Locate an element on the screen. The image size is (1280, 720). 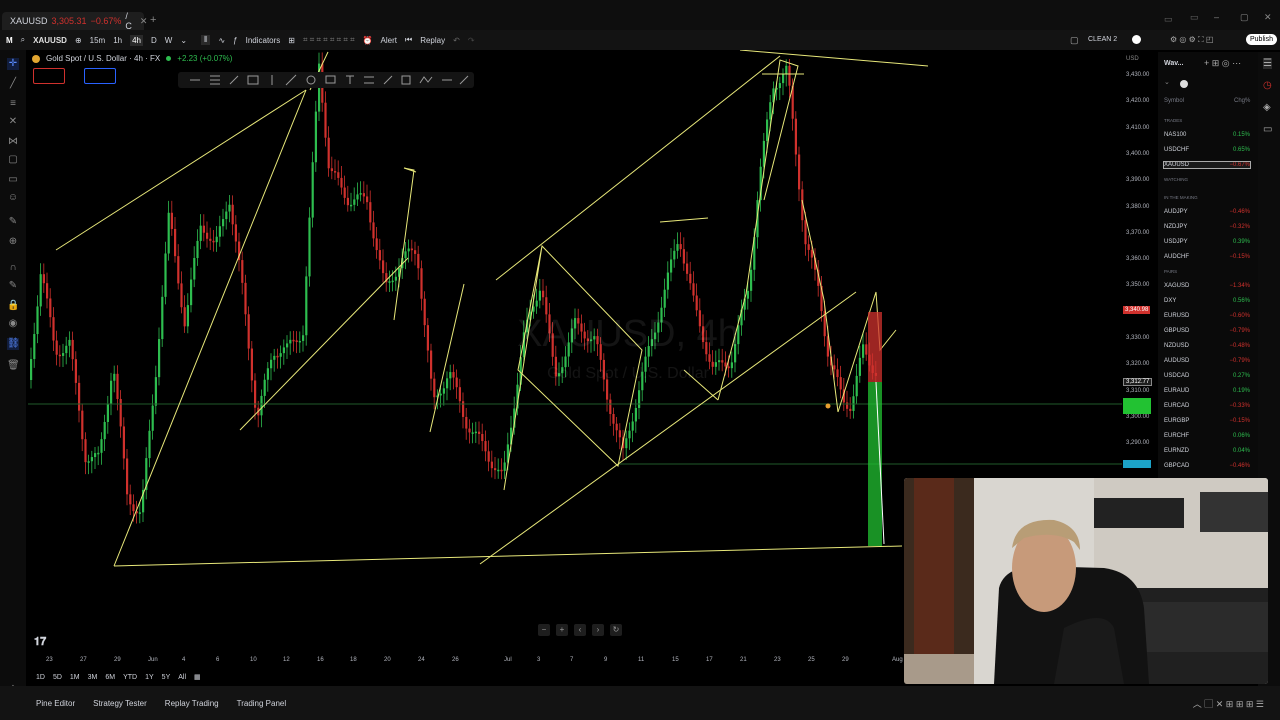
scroll-left-button: ‹ is located at coordinates (580, 630).